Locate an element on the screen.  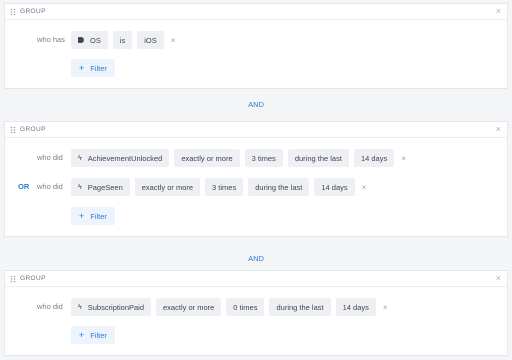
tag-icon is located at coordinates (81, 40).